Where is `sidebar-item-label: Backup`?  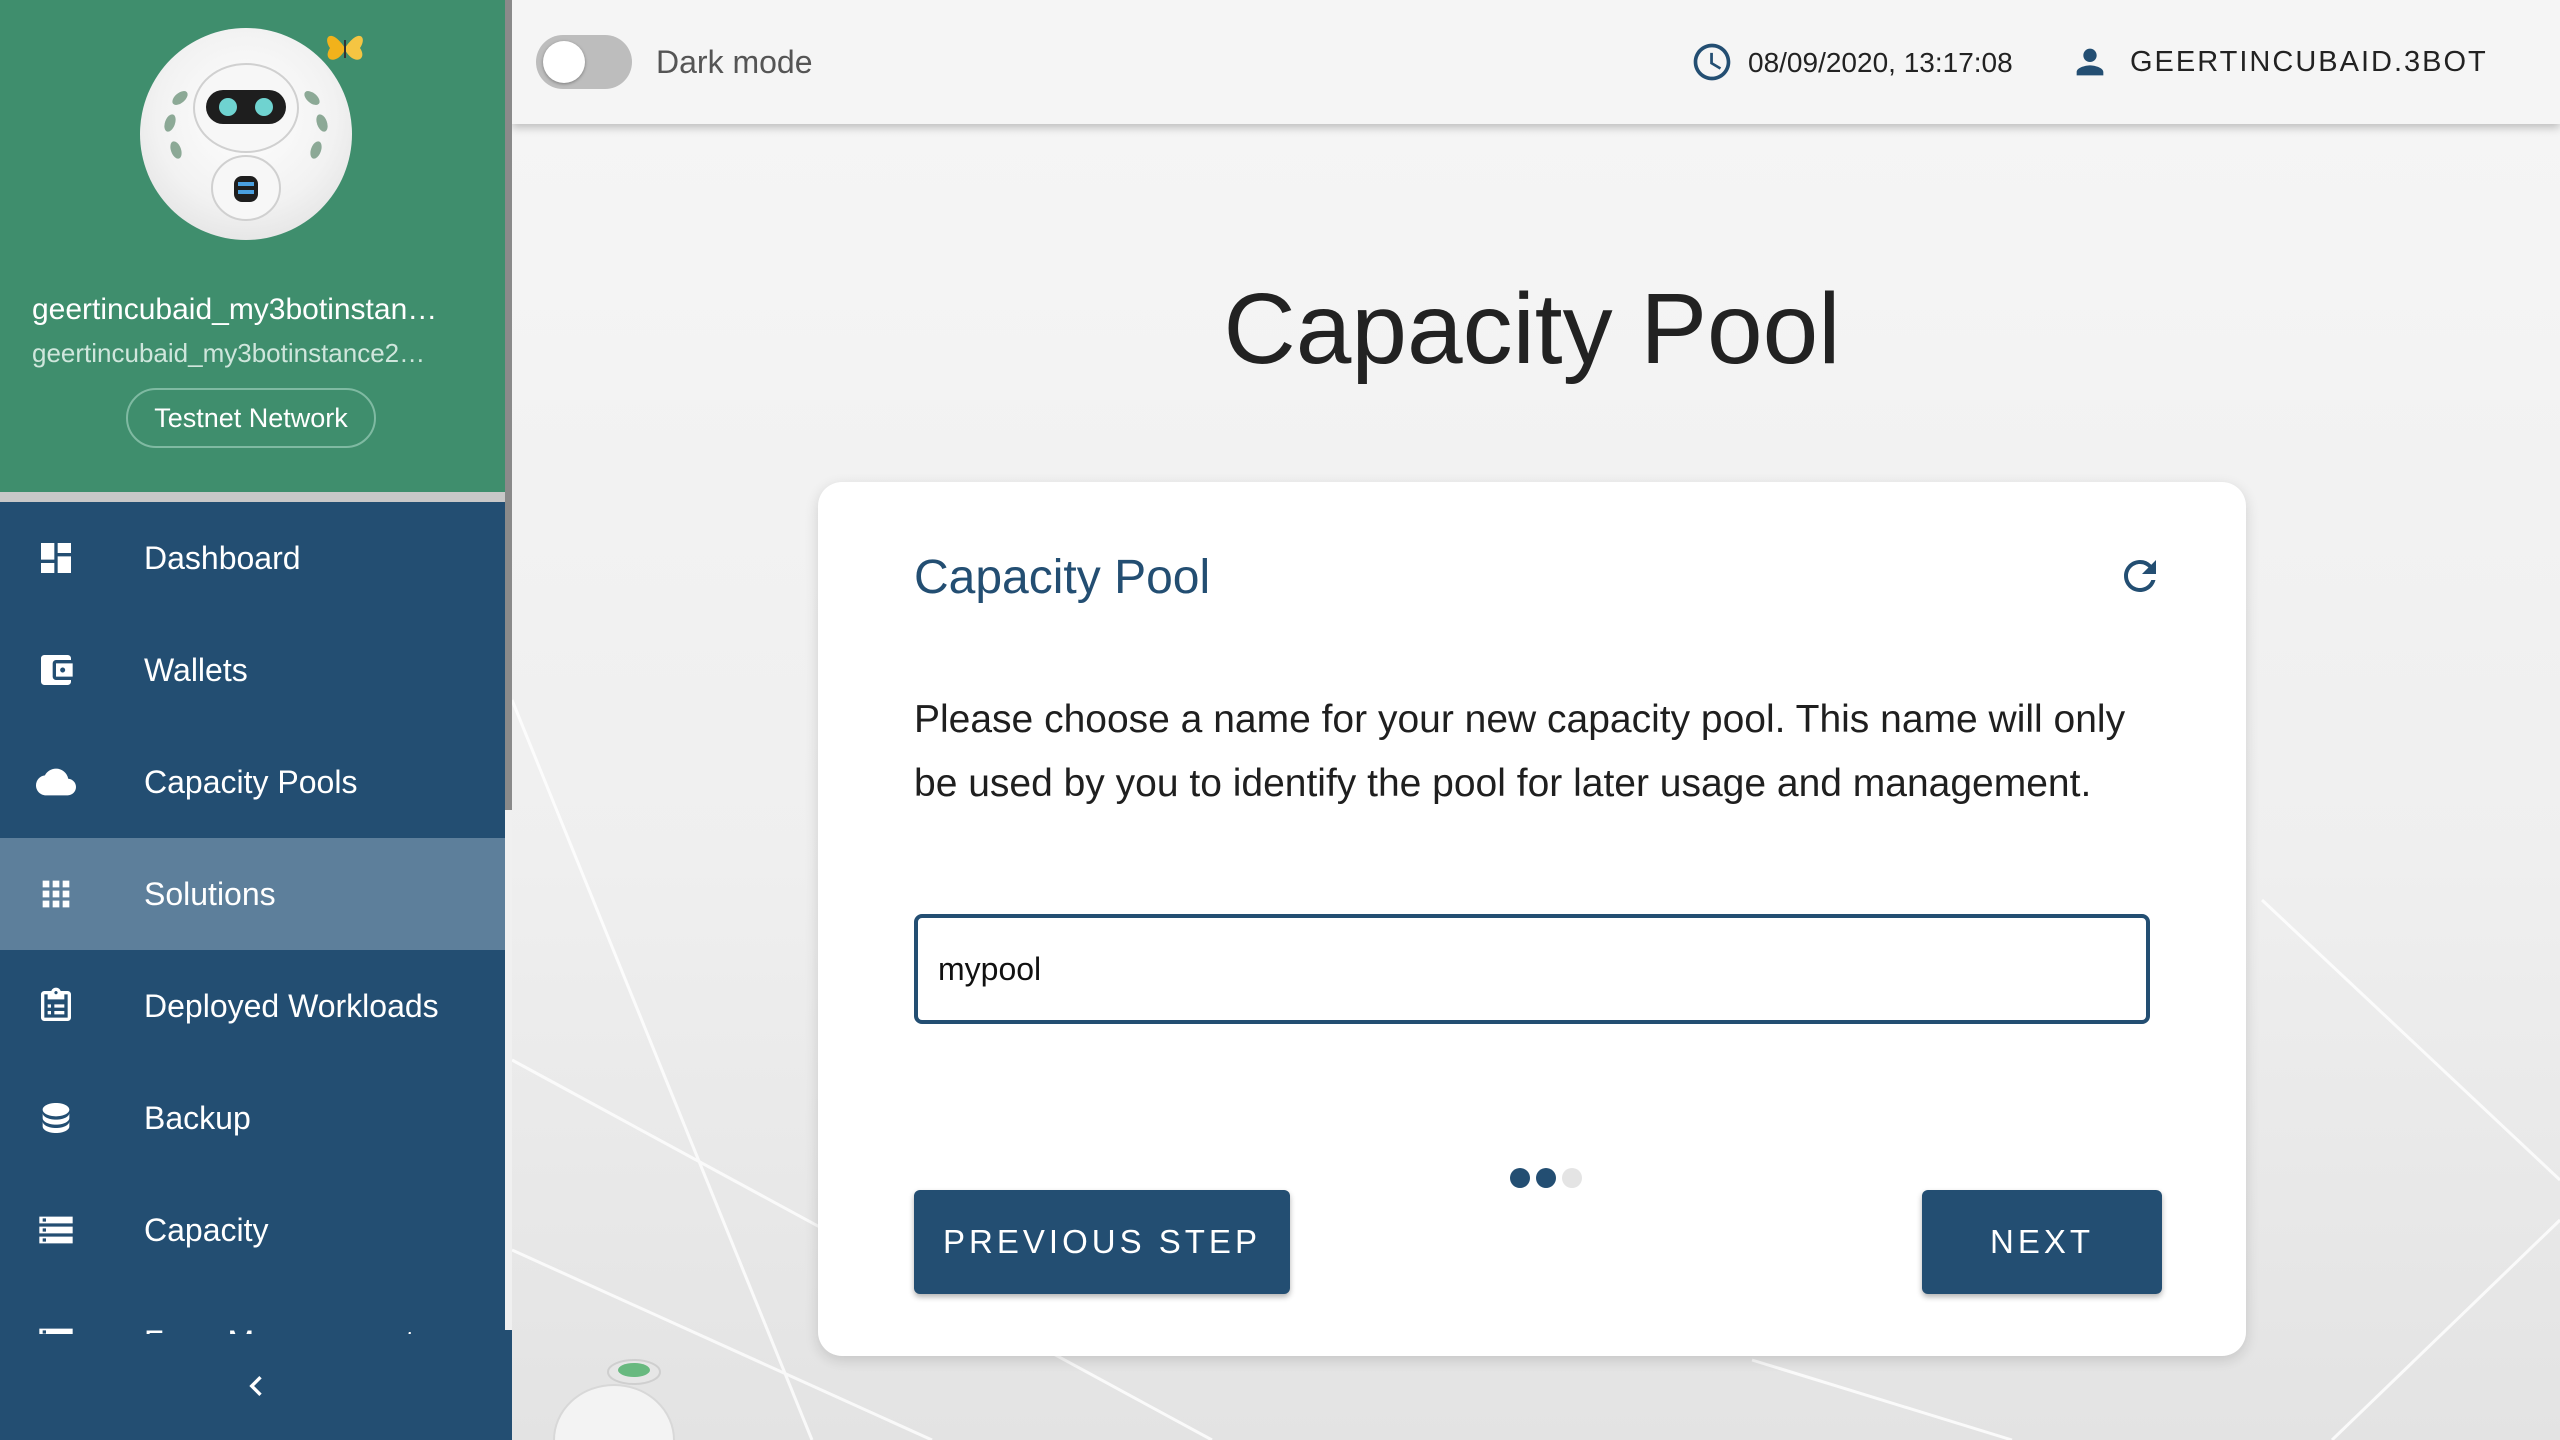
sidebar-item-label: Backup is located at coordinates (197, 1117).